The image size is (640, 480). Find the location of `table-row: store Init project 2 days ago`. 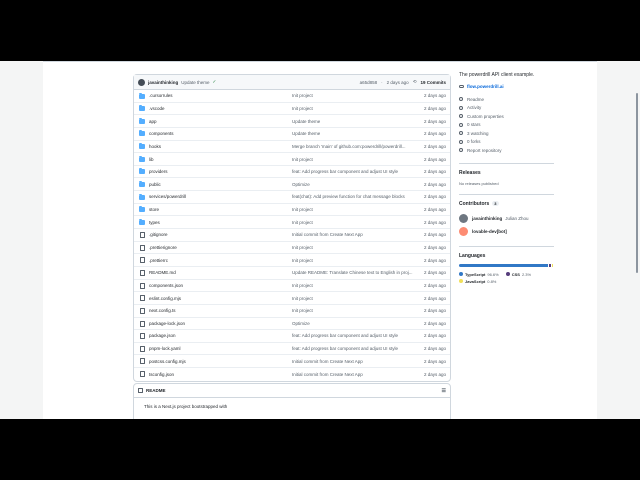

table-row: store Init project 2 days ago is located at coordinates (292, 210).